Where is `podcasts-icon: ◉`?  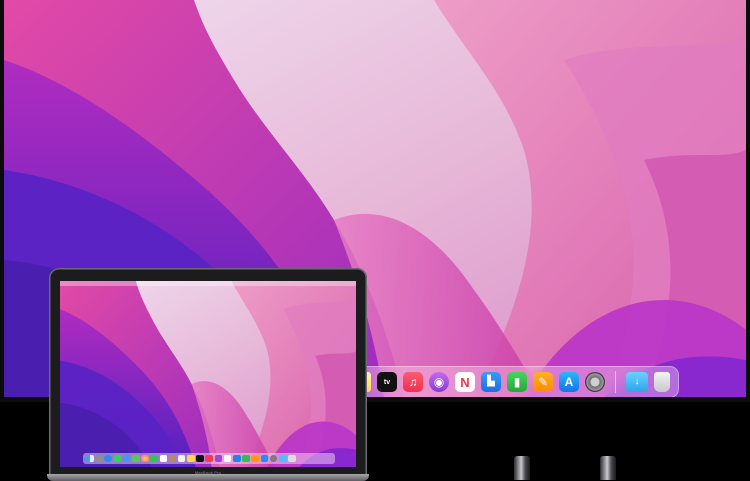
podcasts-icon: ◉ is located at coordinates (439, 382).